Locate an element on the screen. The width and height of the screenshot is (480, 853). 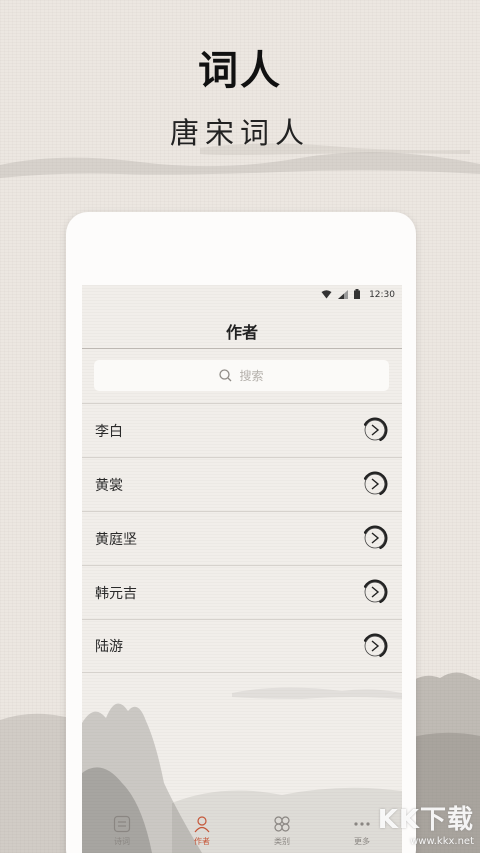
list-item: 陆游 is located at coordinates (242, 646).